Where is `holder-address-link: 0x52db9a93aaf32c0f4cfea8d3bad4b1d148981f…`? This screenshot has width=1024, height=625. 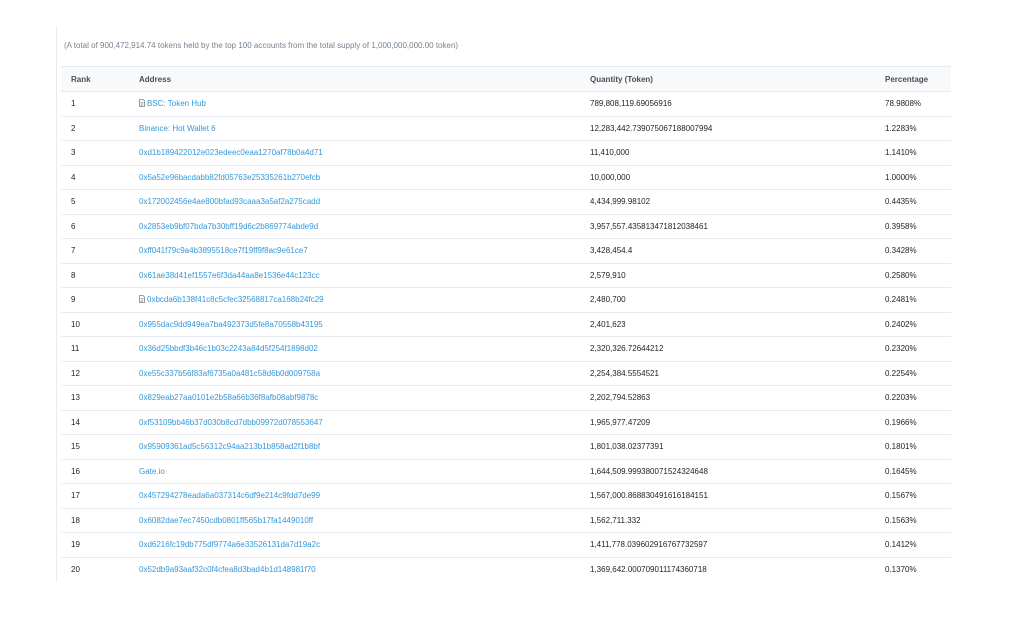
holder-address-link: 0x52db9a93aaf32c0f4cfea8d3bad4b1d148981f… is located at coordinates (227, 569).